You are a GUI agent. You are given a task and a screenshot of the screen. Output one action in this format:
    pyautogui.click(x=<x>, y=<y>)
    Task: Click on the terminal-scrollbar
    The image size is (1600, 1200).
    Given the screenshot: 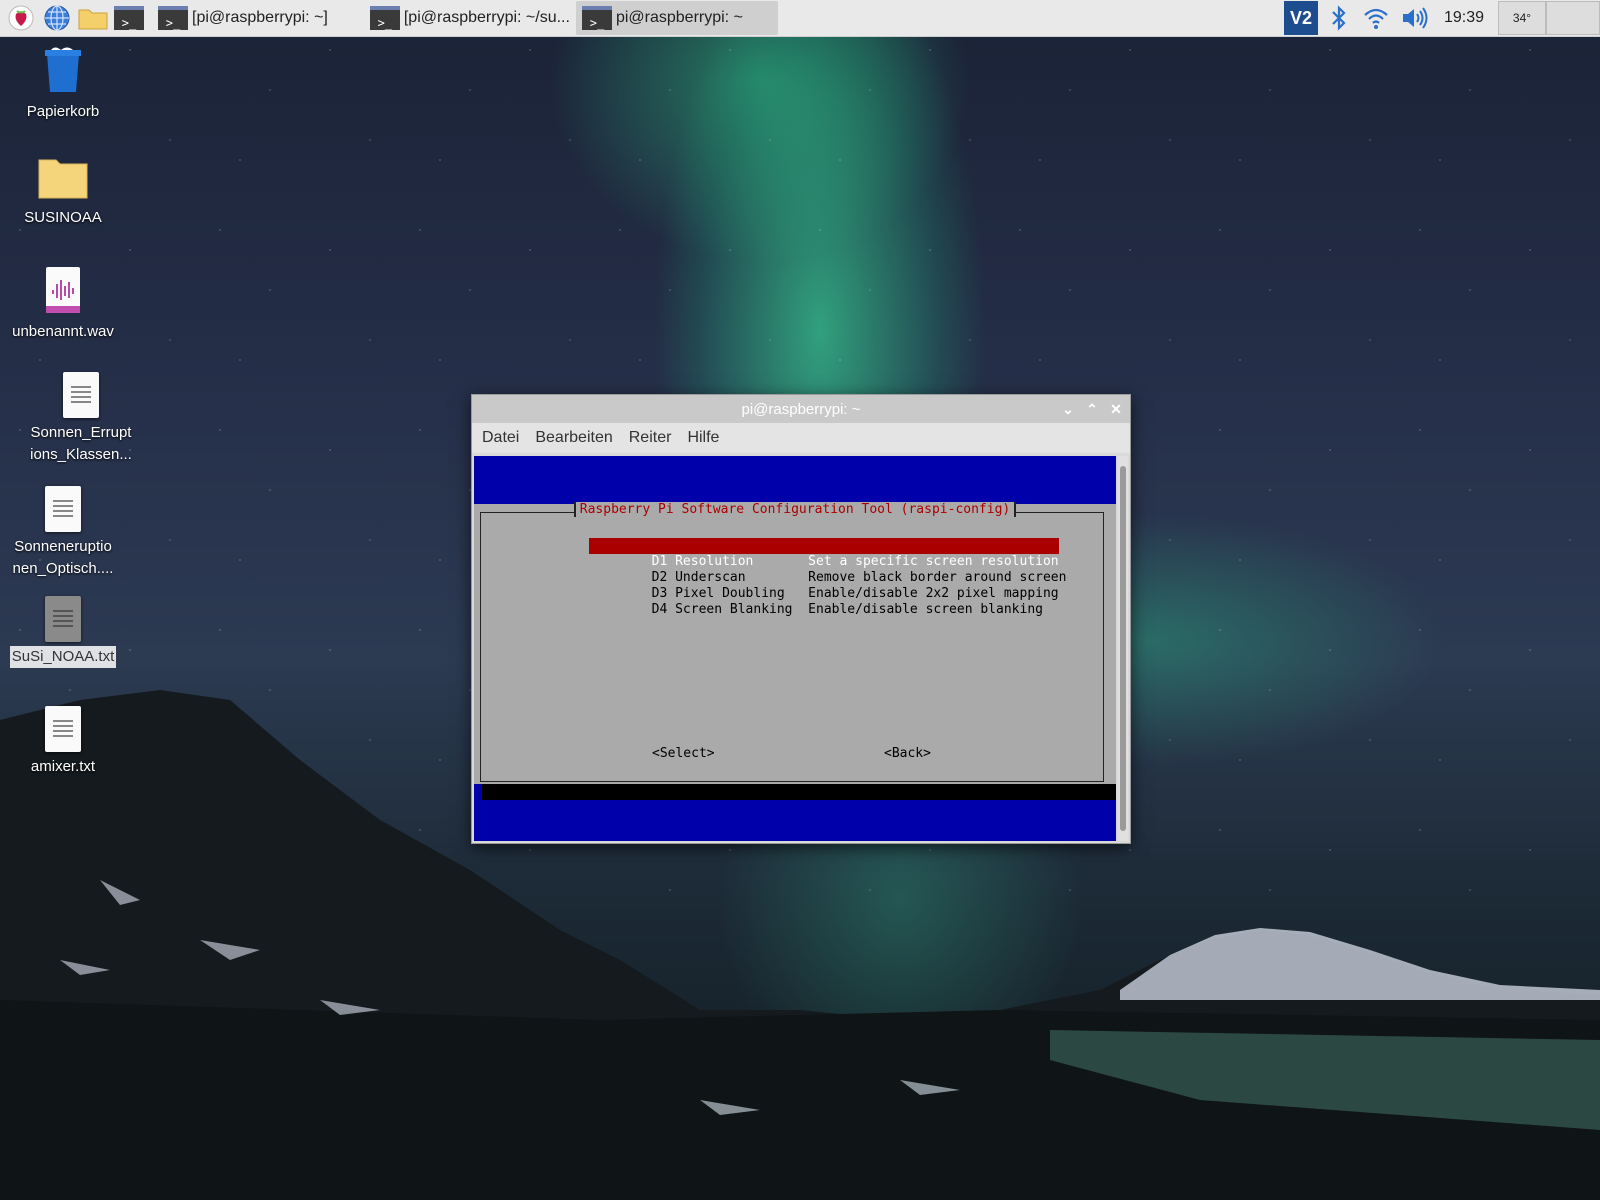 What is the action you would take?
    pyautogui.click(x=1123, y=648)
    